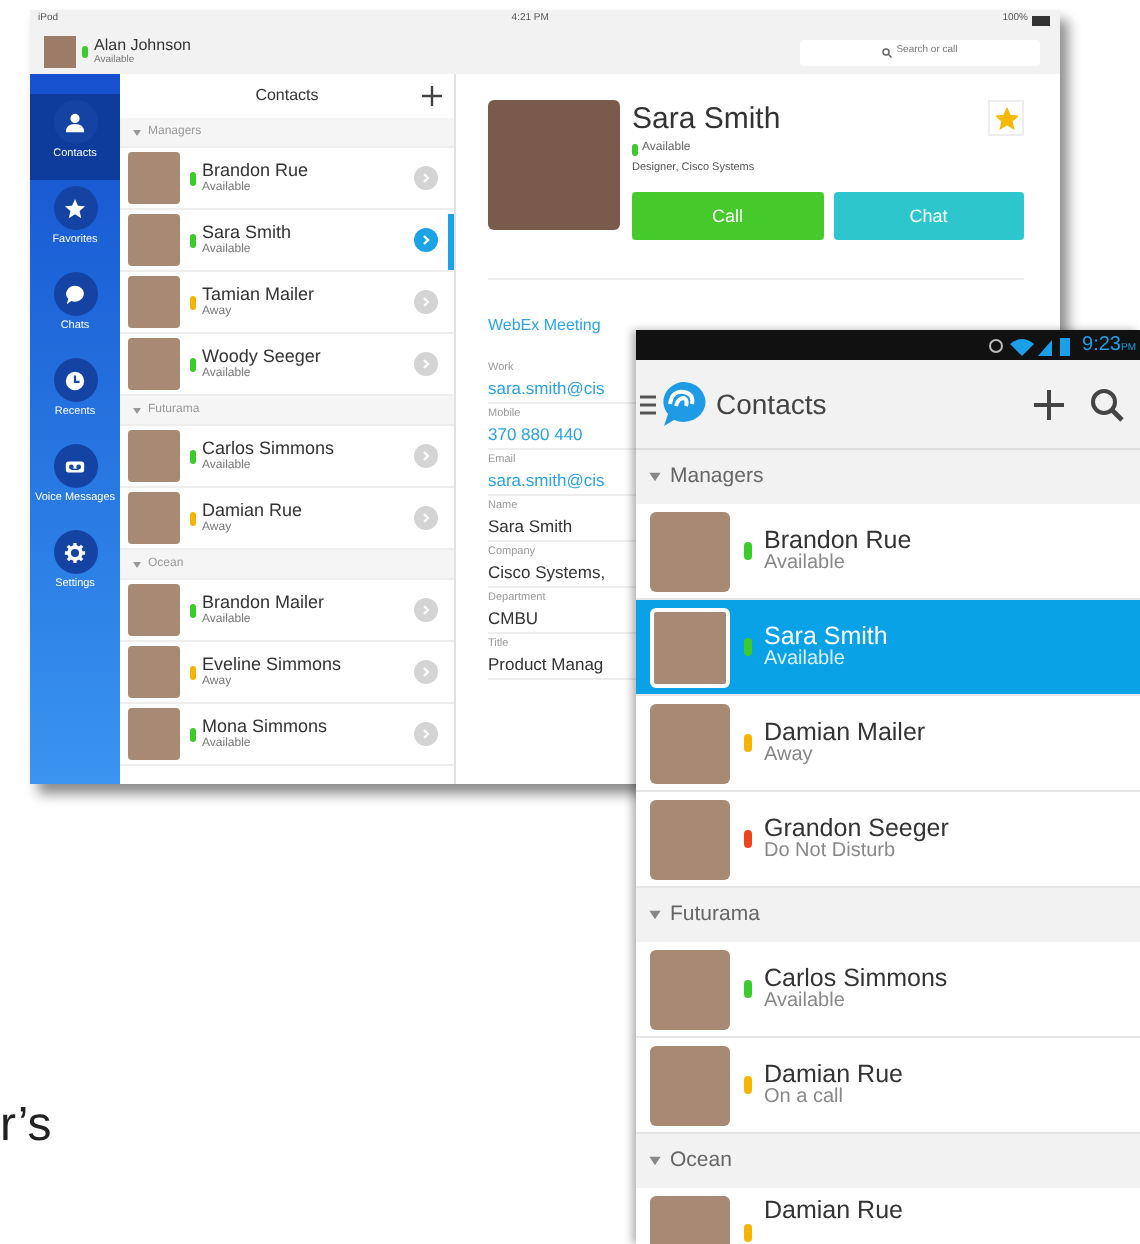  What do you see at coordinates (682, 404) in the screenshot?
I see `logo-icon` at bounding box center [682, 404].